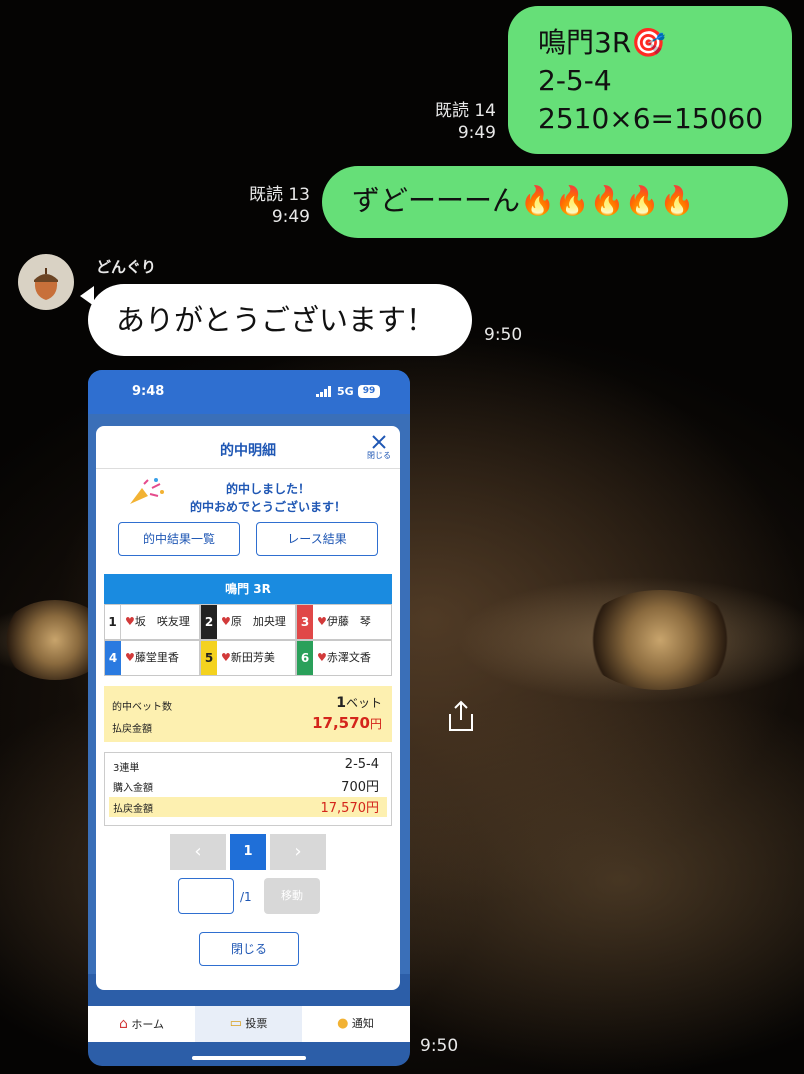 The height and width of the screenshot is (1074, 804). I want to click on race-header: 鳴門 3R, so click(248, 589).